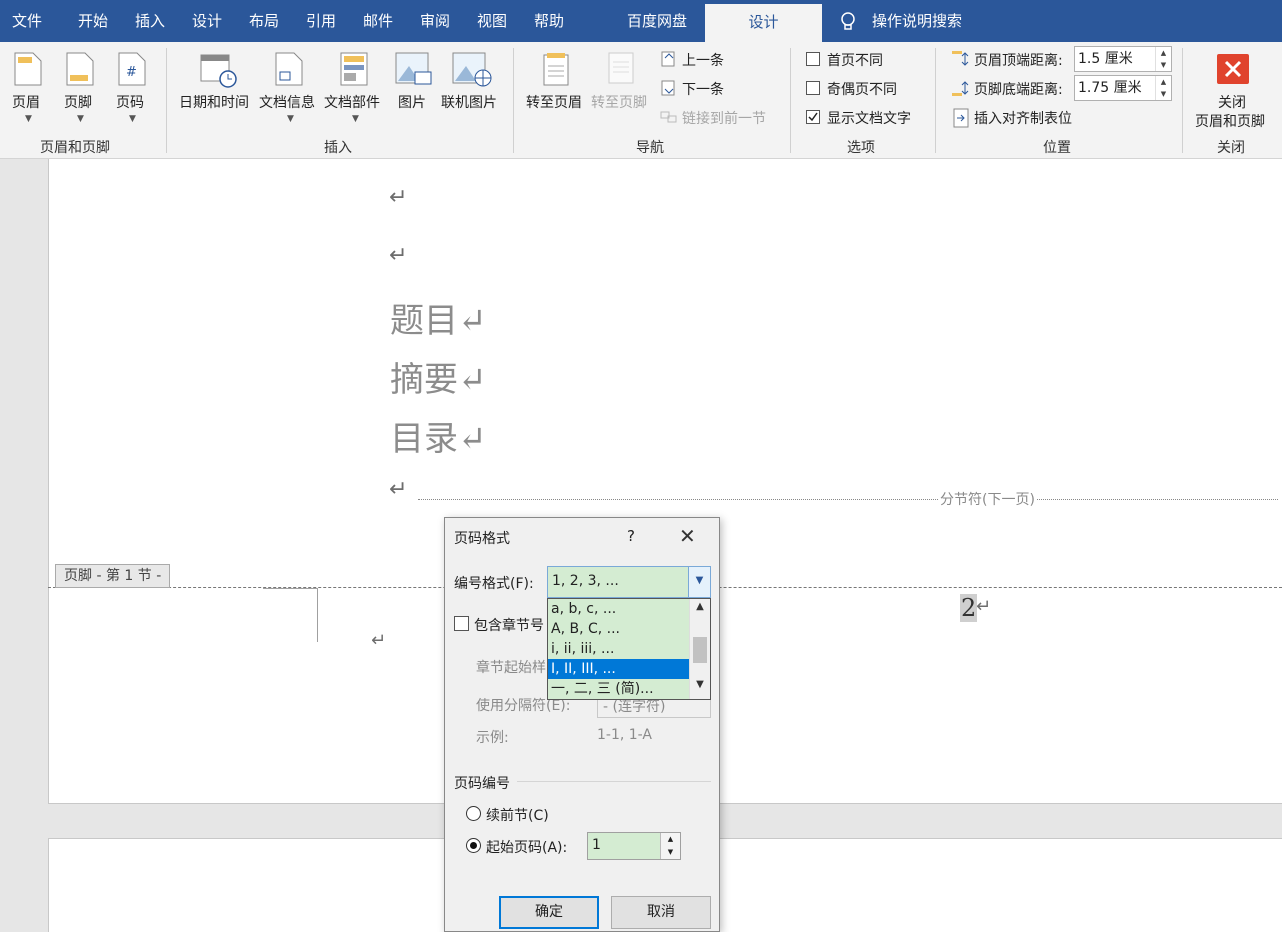 This screenshot has width=1282, height=932. Describe the element at coordinates (661, 912) in the screenshot. I see `cancel-button: 取消` at that location.